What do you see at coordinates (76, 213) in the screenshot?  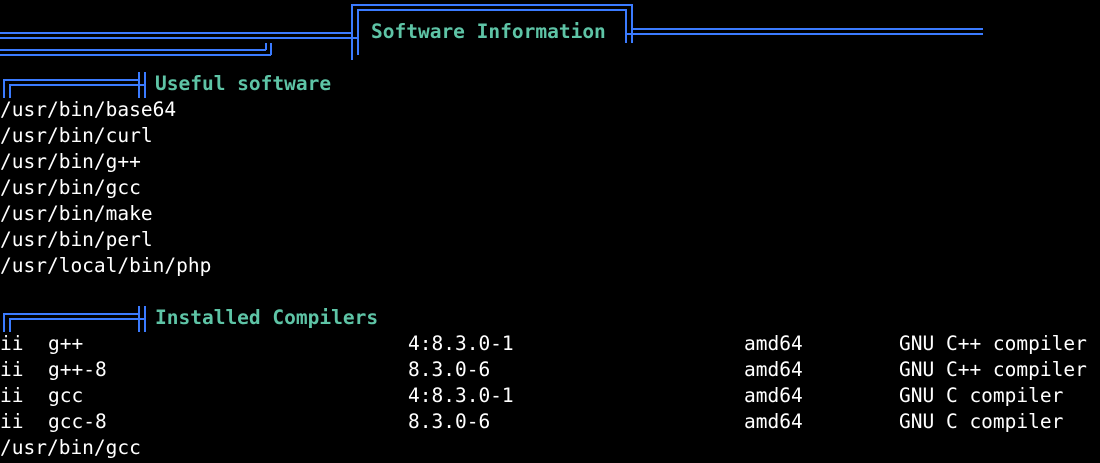 I see `list-item: /usr/bin/make` at bounding box center [76, 213].